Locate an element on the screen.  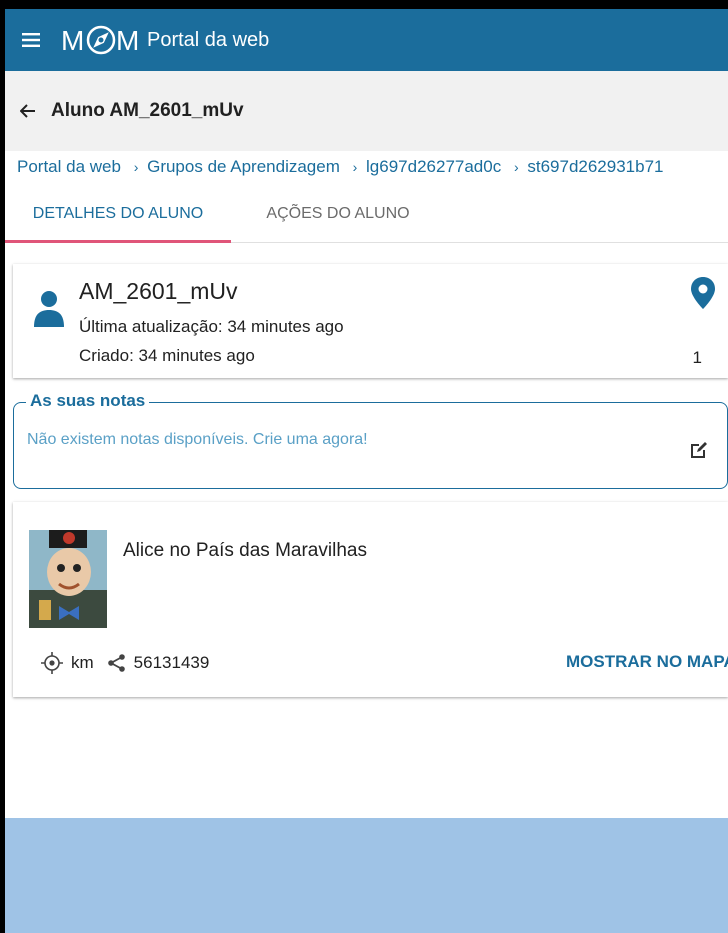
tab-student-actions: AÇÕES DO ALUNO is located at coordinates (338, 219).